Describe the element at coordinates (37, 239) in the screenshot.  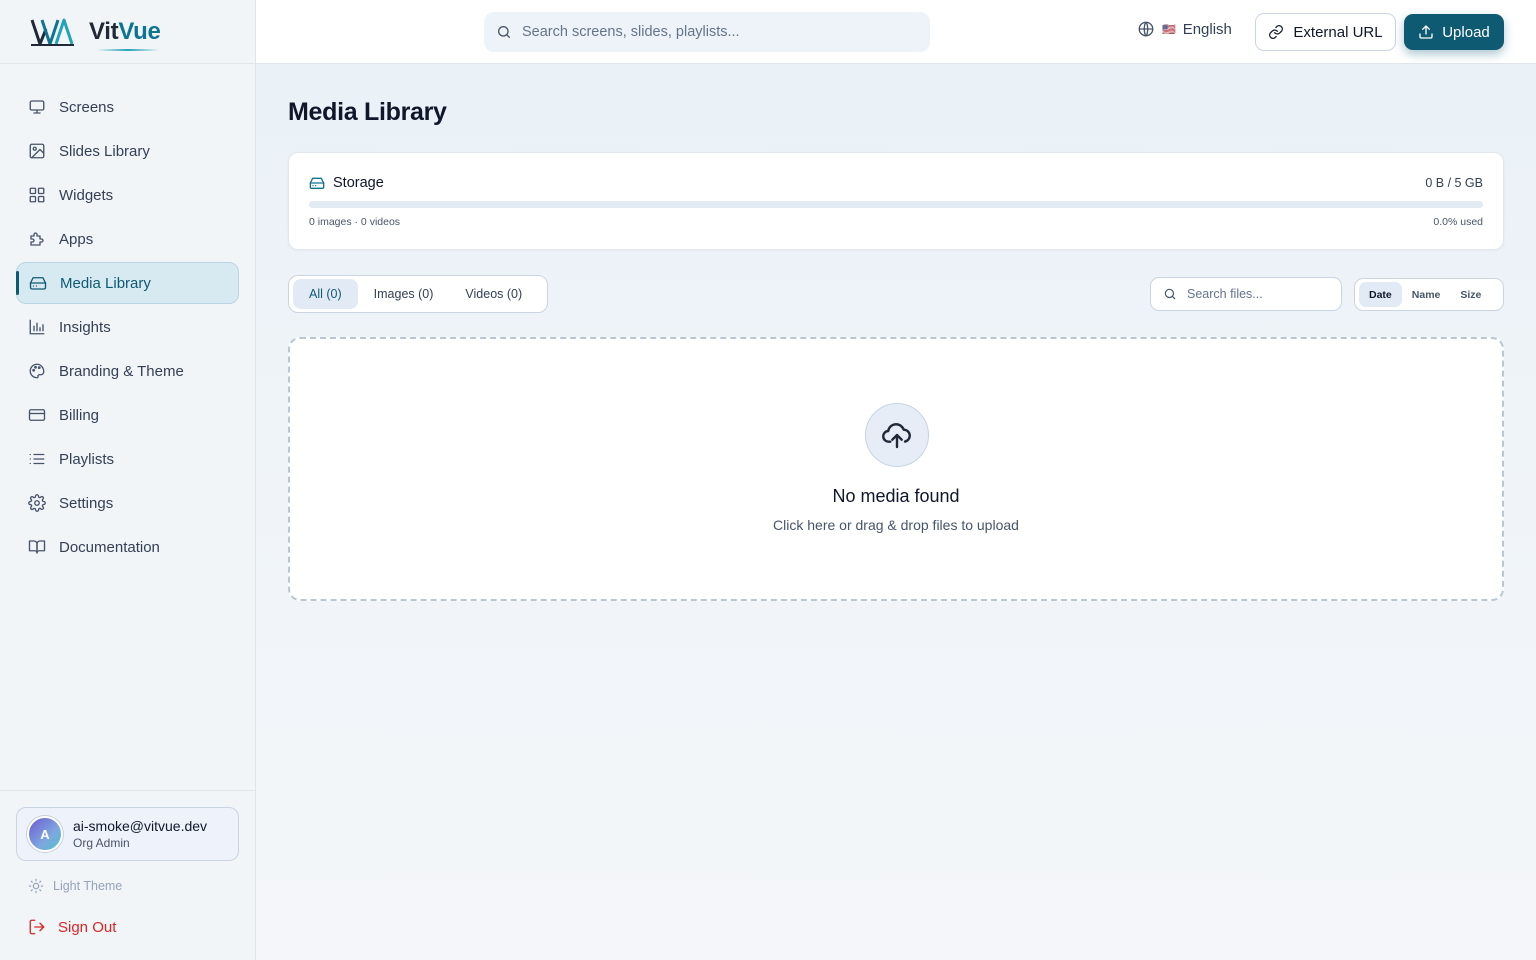
I see `puzzle-icon` at that location.